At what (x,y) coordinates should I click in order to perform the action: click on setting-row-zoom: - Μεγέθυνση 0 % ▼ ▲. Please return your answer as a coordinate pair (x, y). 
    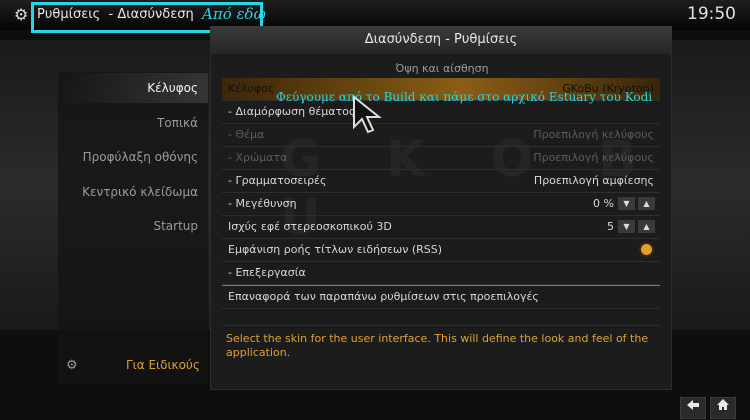
    Looking at the image, I should click on (441, 204).